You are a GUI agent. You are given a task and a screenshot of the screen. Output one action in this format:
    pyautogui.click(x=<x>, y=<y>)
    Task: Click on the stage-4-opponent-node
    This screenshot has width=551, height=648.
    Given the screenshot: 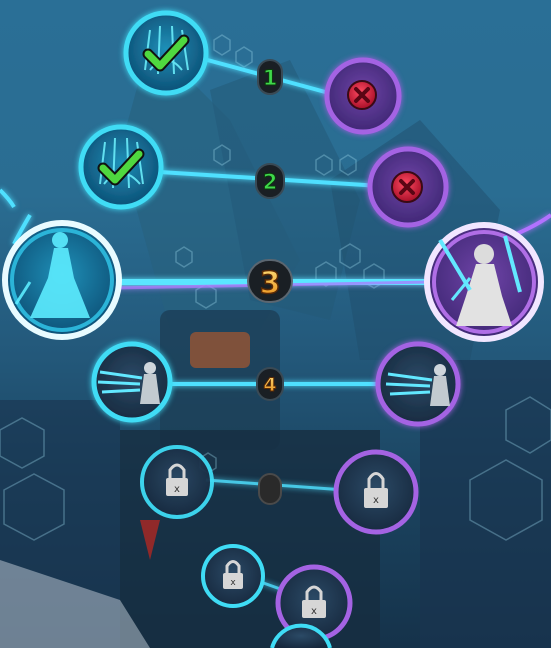 What is the action you would take?
    pyautogui.click(x=418, y=384)
    